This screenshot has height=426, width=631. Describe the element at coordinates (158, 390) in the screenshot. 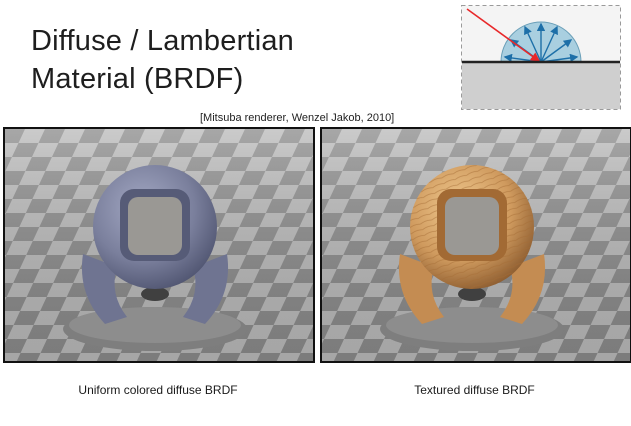

I see `caption-uniform: Uniform colored diffuse BRDF` at that location.